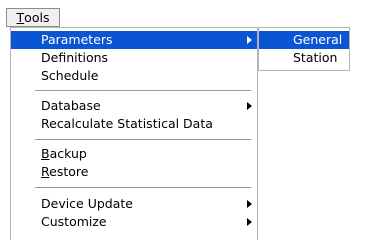 The width and height of the screenshot is (378, 240). What do you see at coordinates (134, 76) in the screenshot?
I see `menu-item-schedule: Schedule` at bounding box center [134, 76].